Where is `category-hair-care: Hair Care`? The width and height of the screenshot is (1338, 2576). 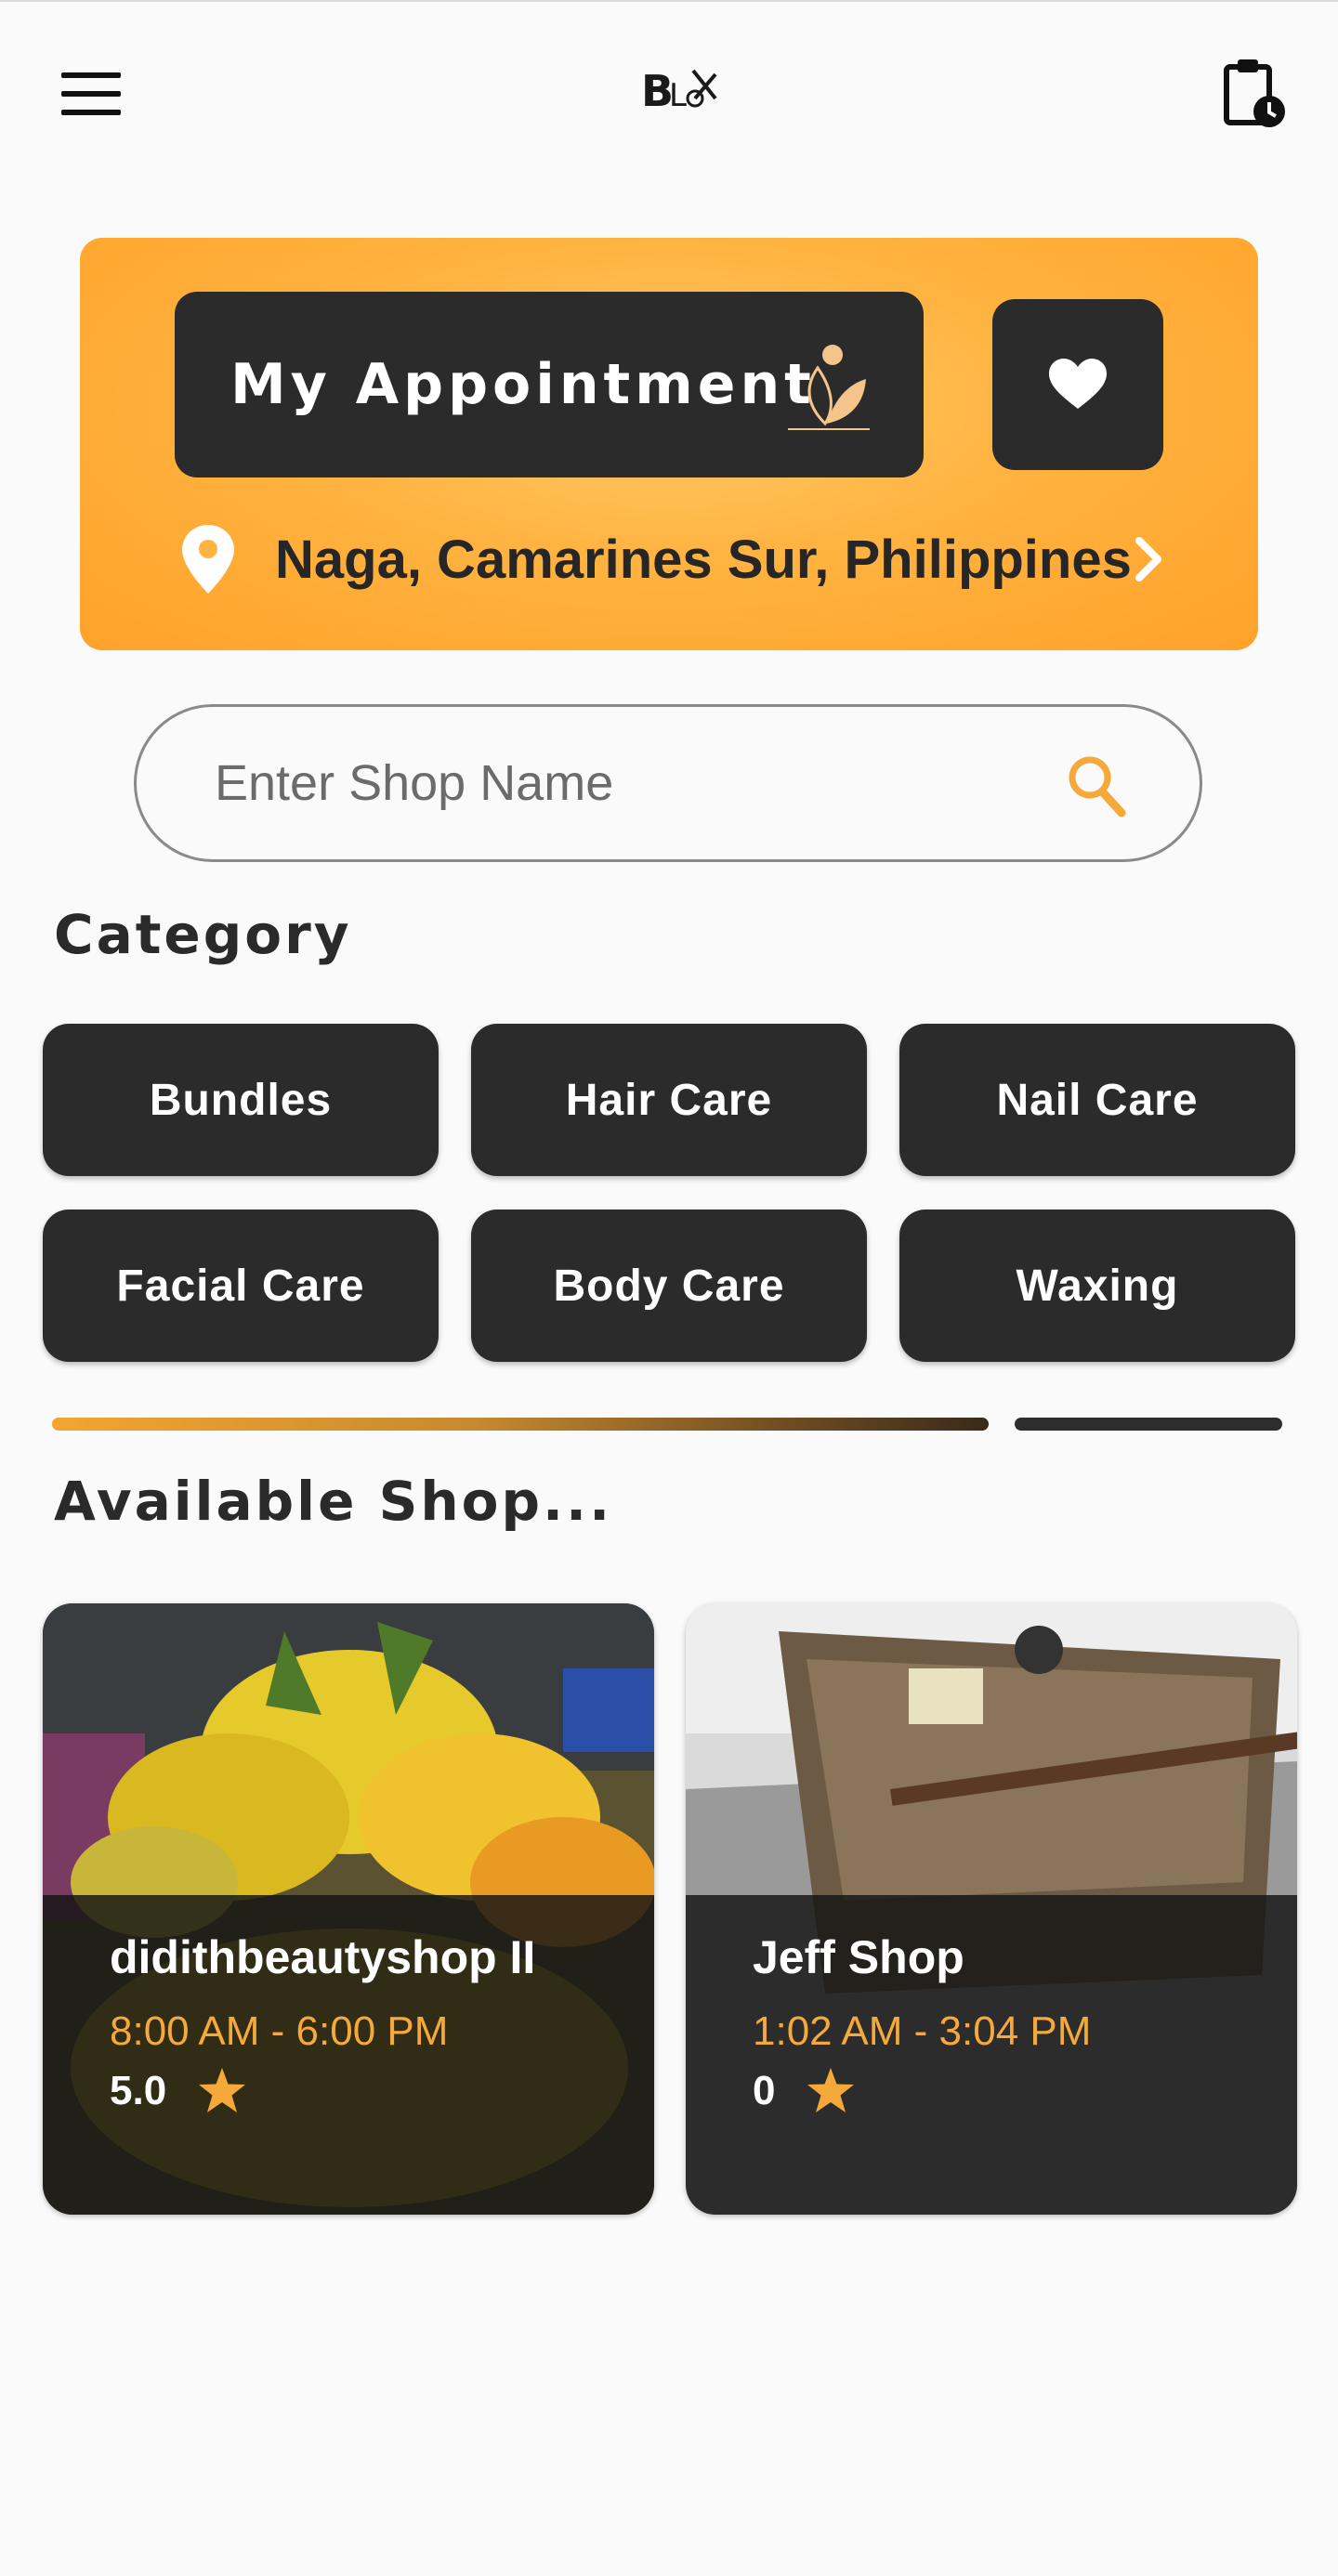 category-hair-care: Hair Care is located at coordinates (669, 1100).